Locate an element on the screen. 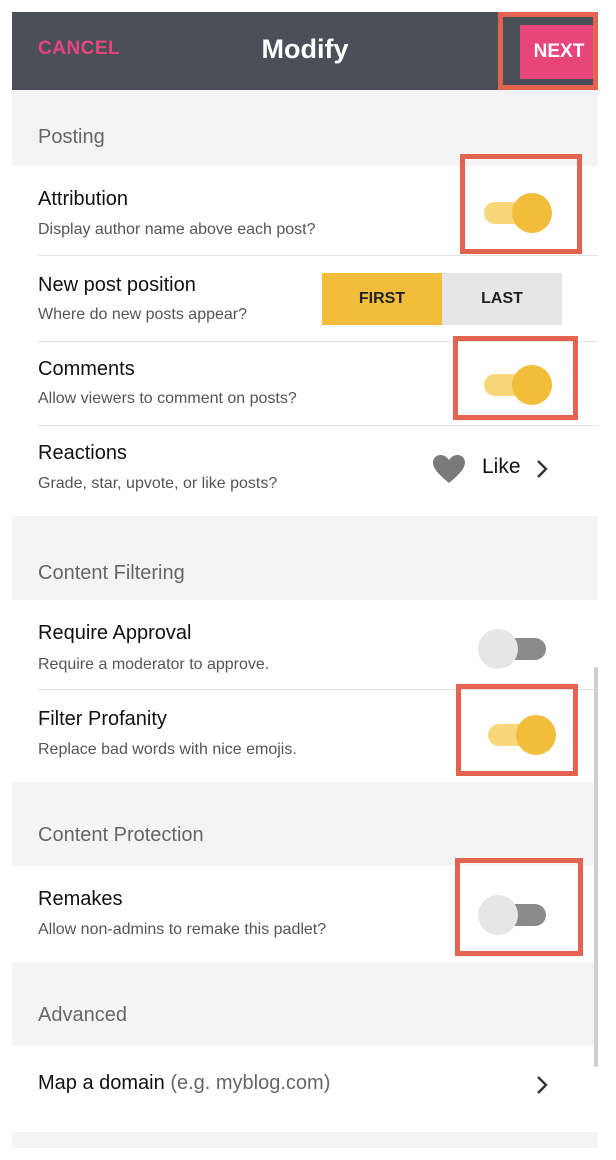 The image size is (616, 1160). remakes-toggle is located at coordinates (514, 913).